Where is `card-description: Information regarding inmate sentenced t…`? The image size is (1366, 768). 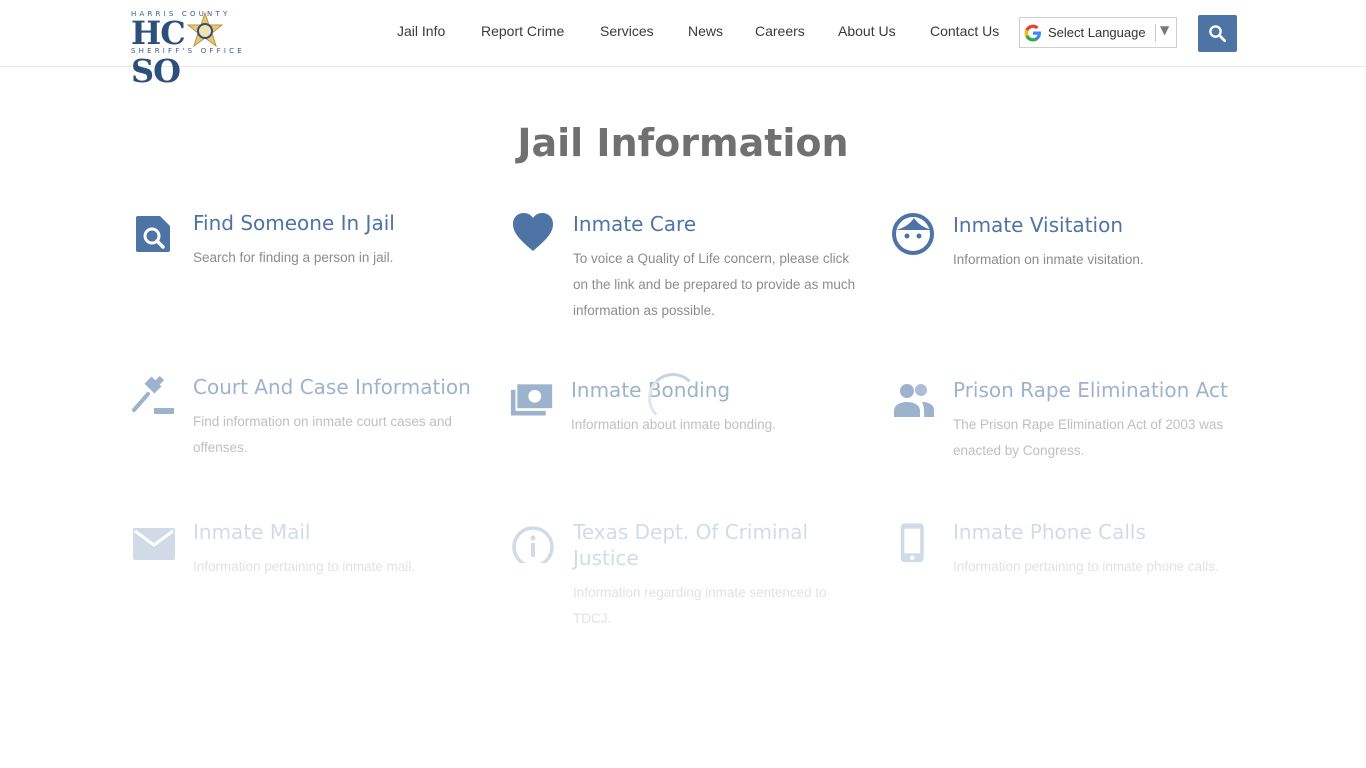 card-description: Information regarding inmate sentenced t… is located at coordinates (700, 605).